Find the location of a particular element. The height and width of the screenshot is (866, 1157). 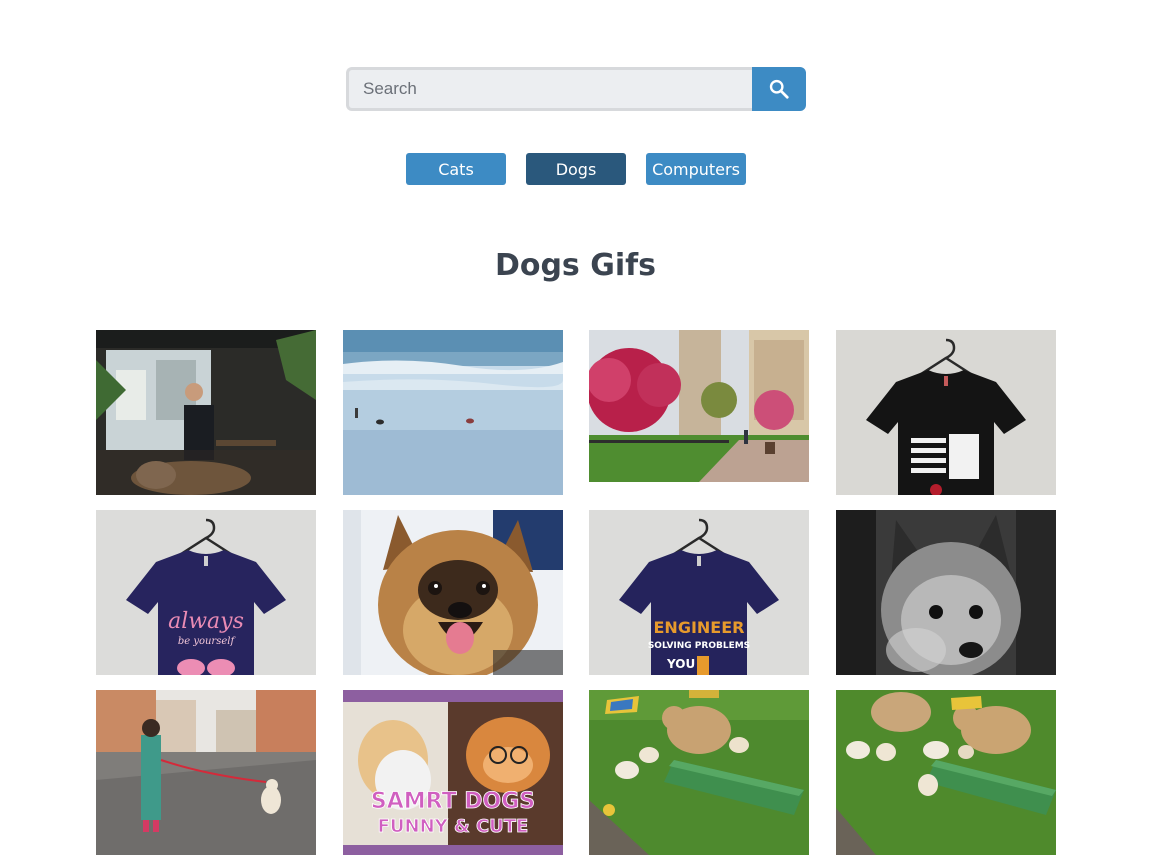

category-button-computers: Computers is located at coordinates (696, 169).